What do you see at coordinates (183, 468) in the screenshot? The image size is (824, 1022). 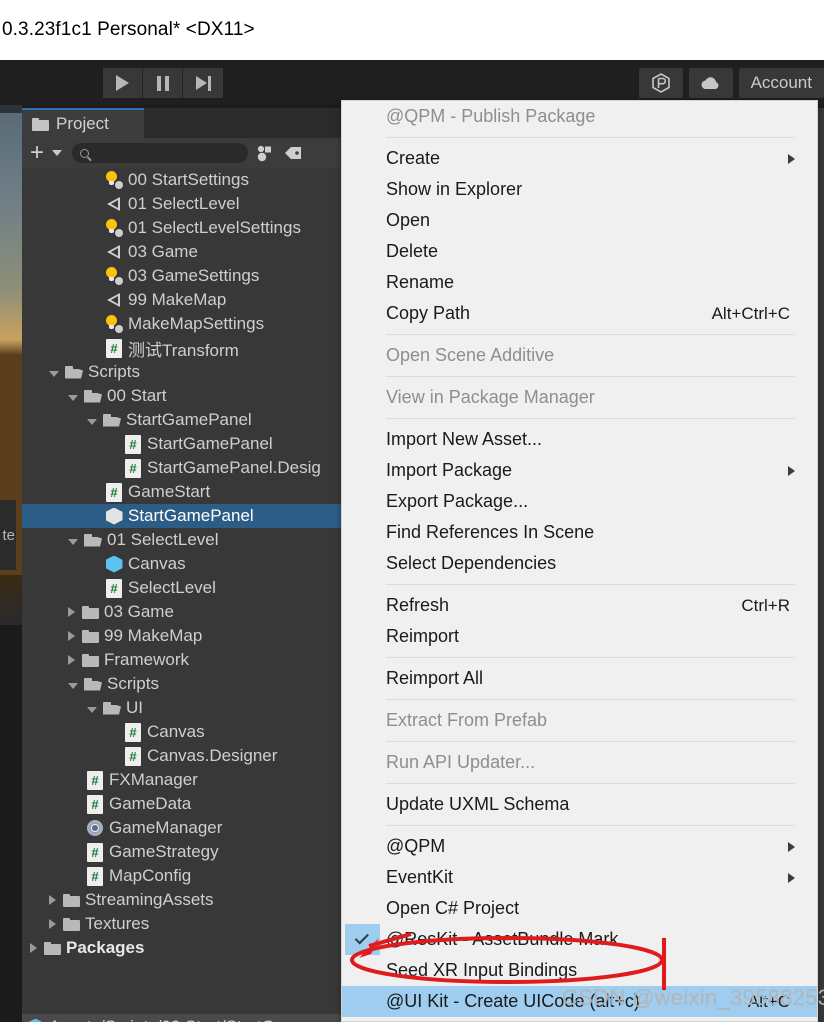 I see `tree-item: # StartGamePanel.Desig` at bounding box center [183, 468].